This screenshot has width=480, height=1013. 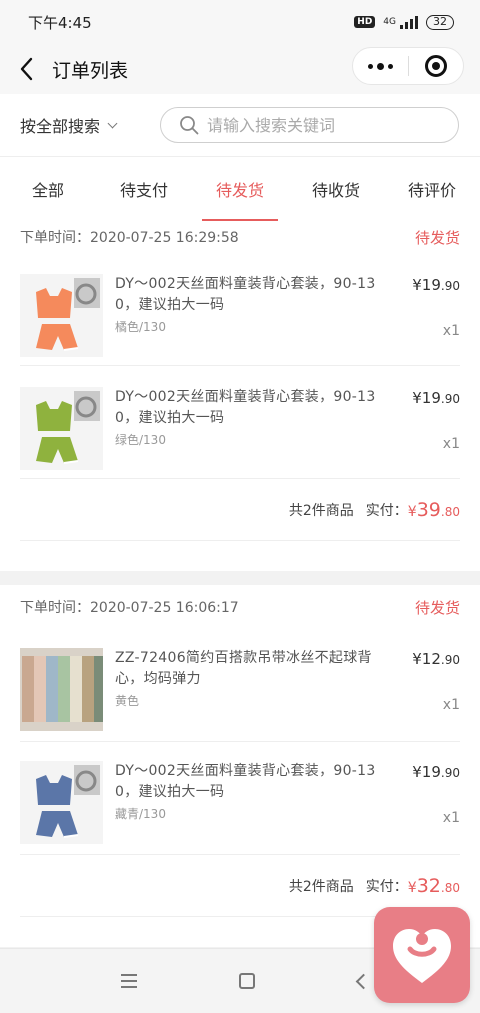 What do you see at coordinates (60, 22) in the screenshot?
I see `status-time: 下午4:45` at bounding box center [60, 22].